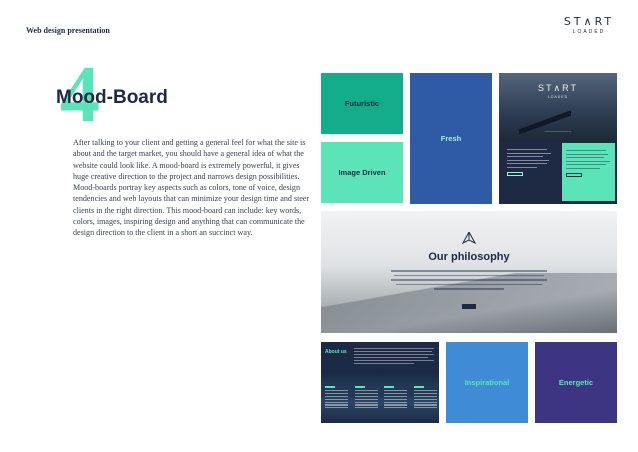 Image resolution: width=638 pixels, height=452 pixels. What do you see at coordinates (469, 281) in the screenshot?
I see `philosophy-text` at bounding box center [469, 281].